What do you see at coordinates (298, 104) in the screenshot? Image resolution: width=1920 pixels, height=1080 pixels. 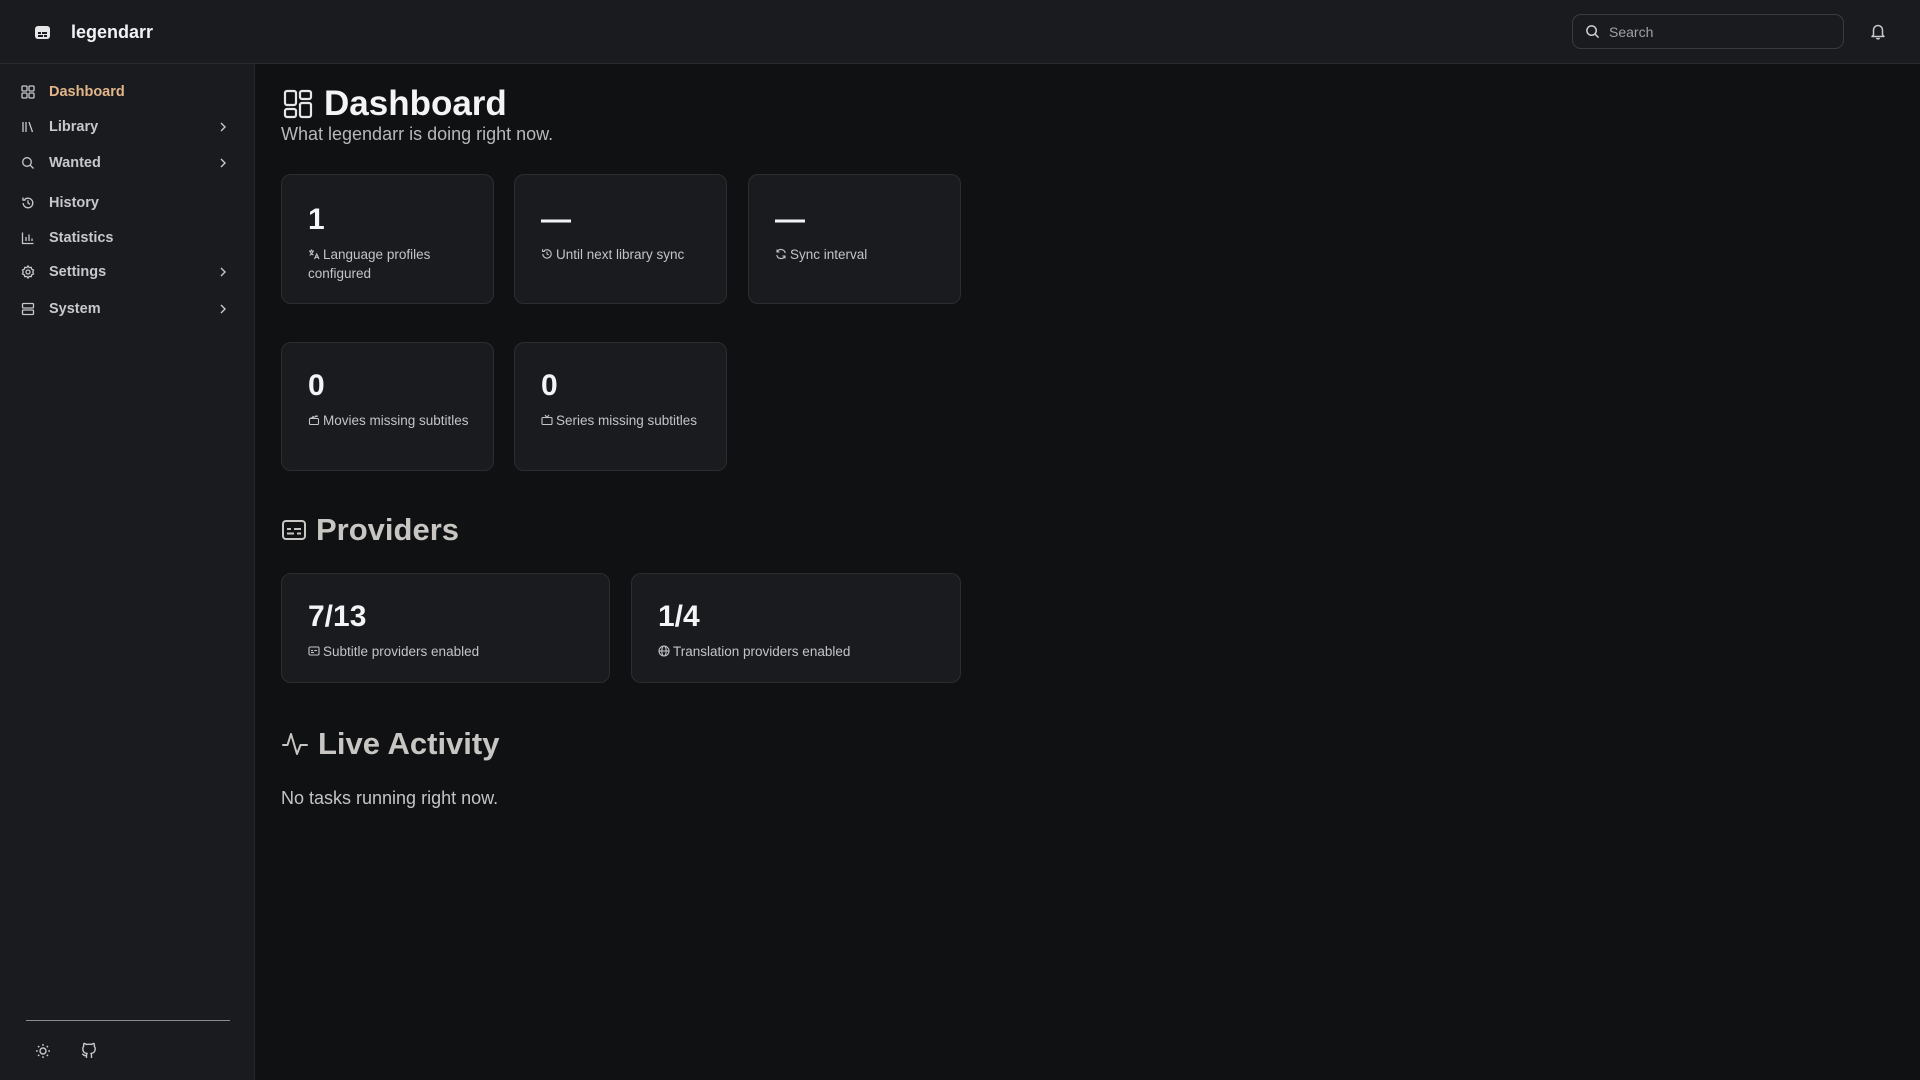 I see `dashboard-icon` at bounding box center [298, 104].